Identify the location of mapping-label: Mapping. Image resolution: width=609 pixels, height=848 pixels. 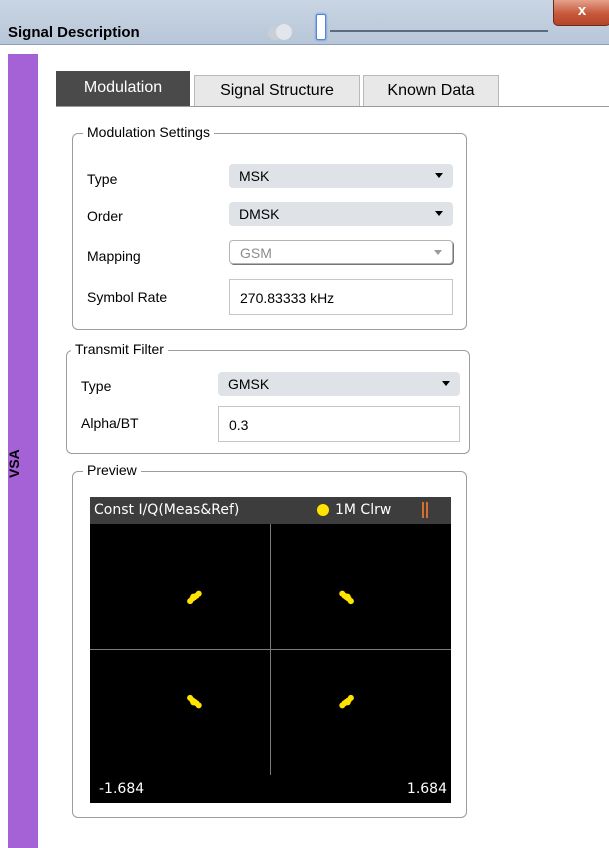
(114, 256).